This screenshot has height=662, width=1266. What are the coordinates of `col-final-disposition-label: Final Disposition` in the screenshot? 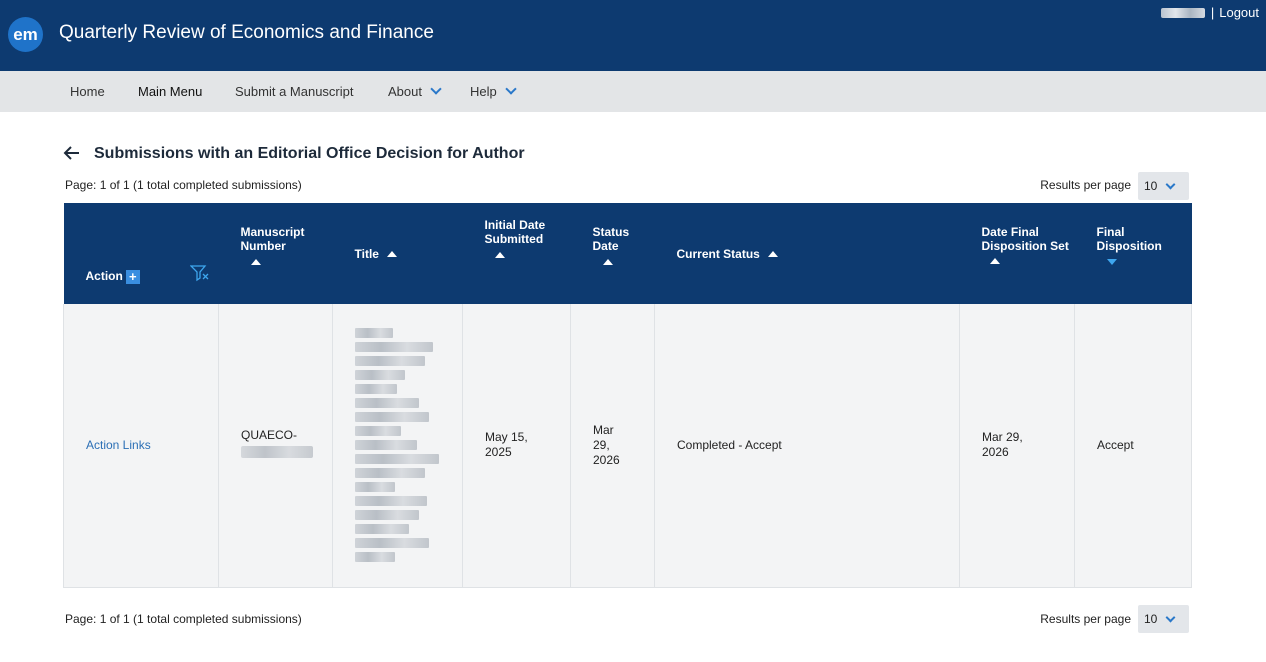 It's located at (1129, 239).